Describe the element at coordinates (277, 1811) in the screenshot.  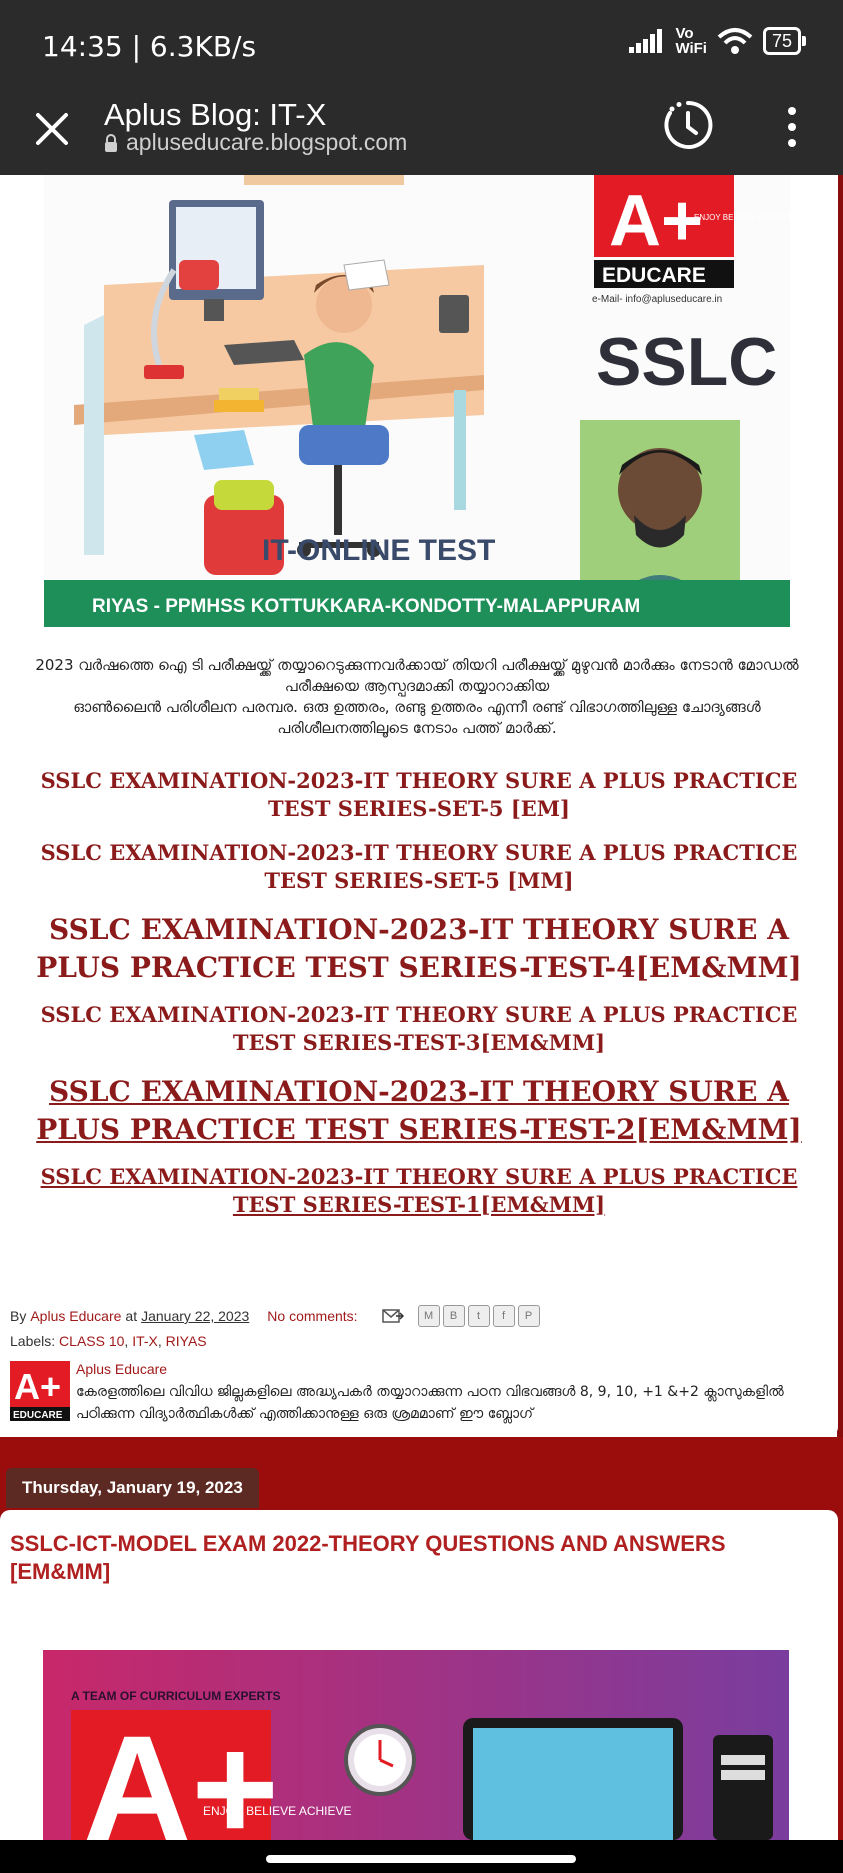
I see `post2-logo-tagline: ENJOY BELIEVE ACHIEVE` at that location.